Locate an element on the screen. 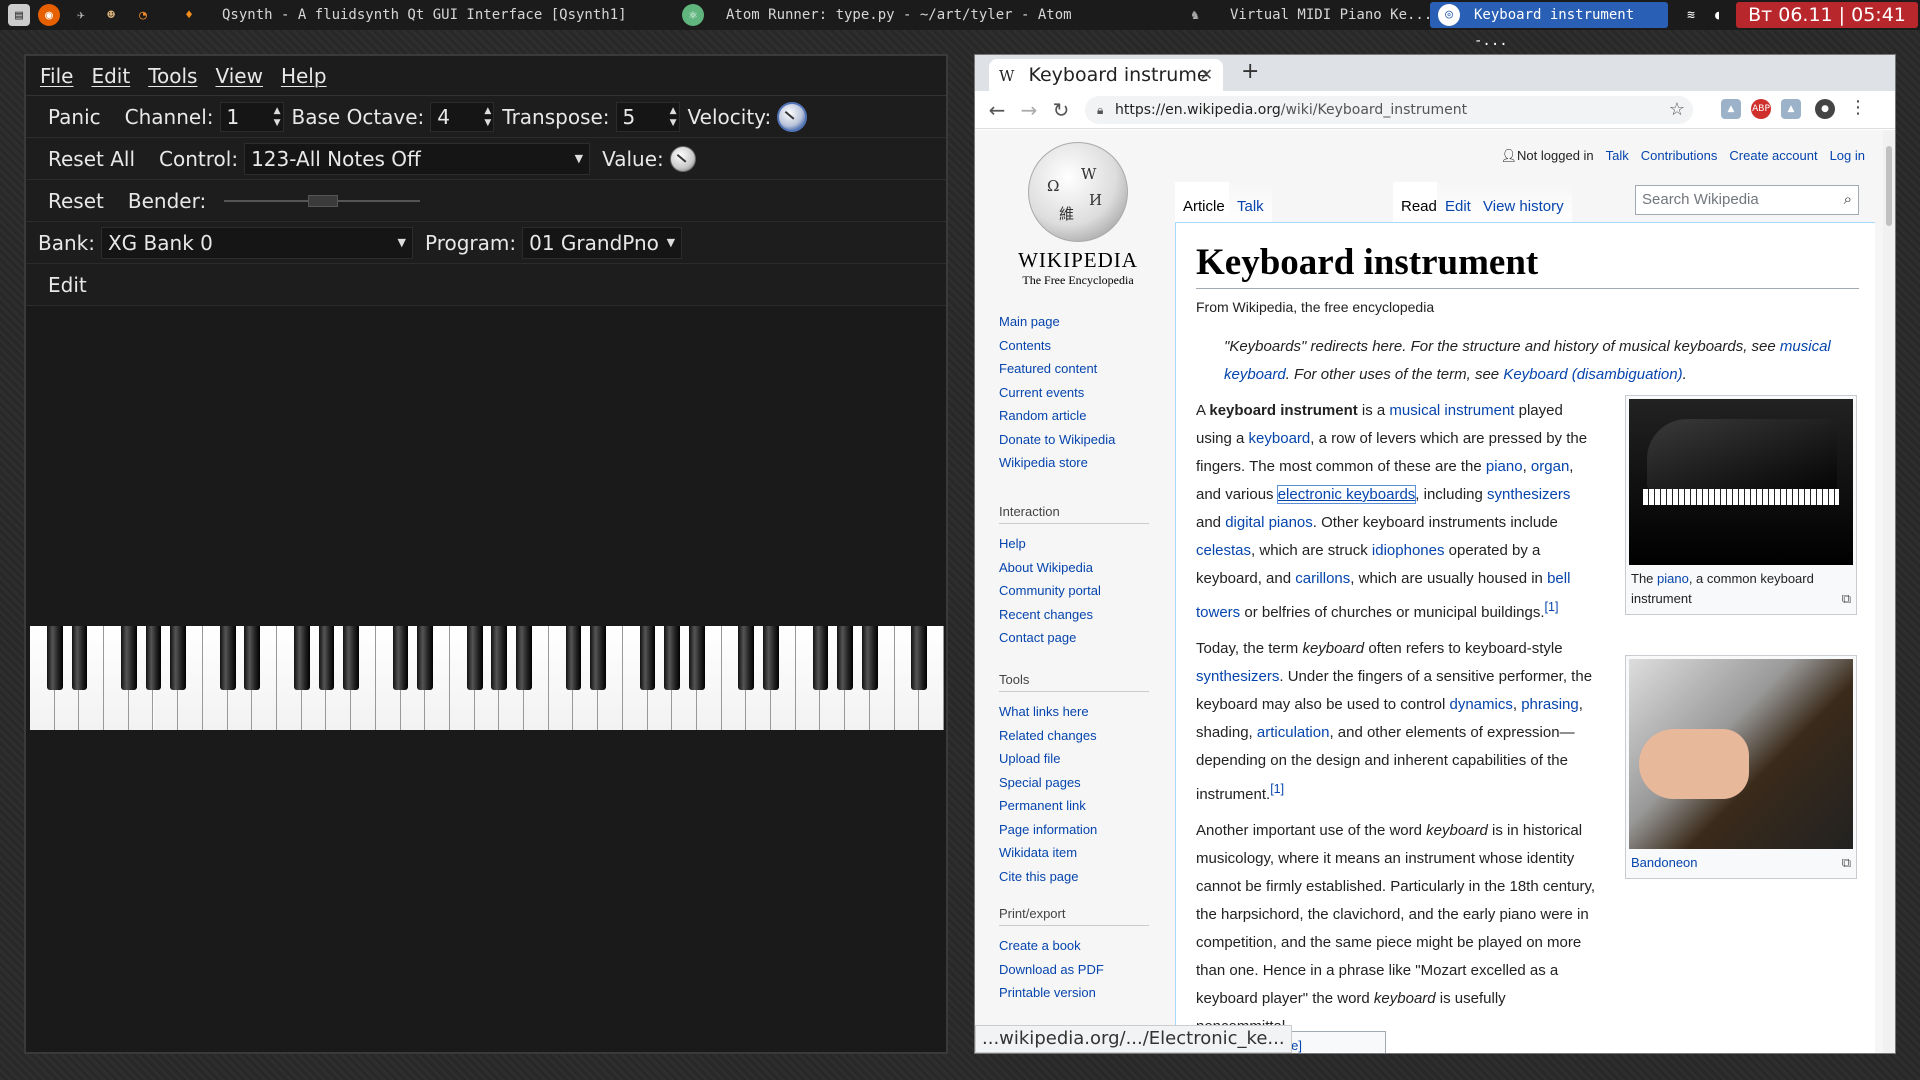 This screenshot has height=1080, width=1920. edit-button: Edit is located at coordinates (67, 285).